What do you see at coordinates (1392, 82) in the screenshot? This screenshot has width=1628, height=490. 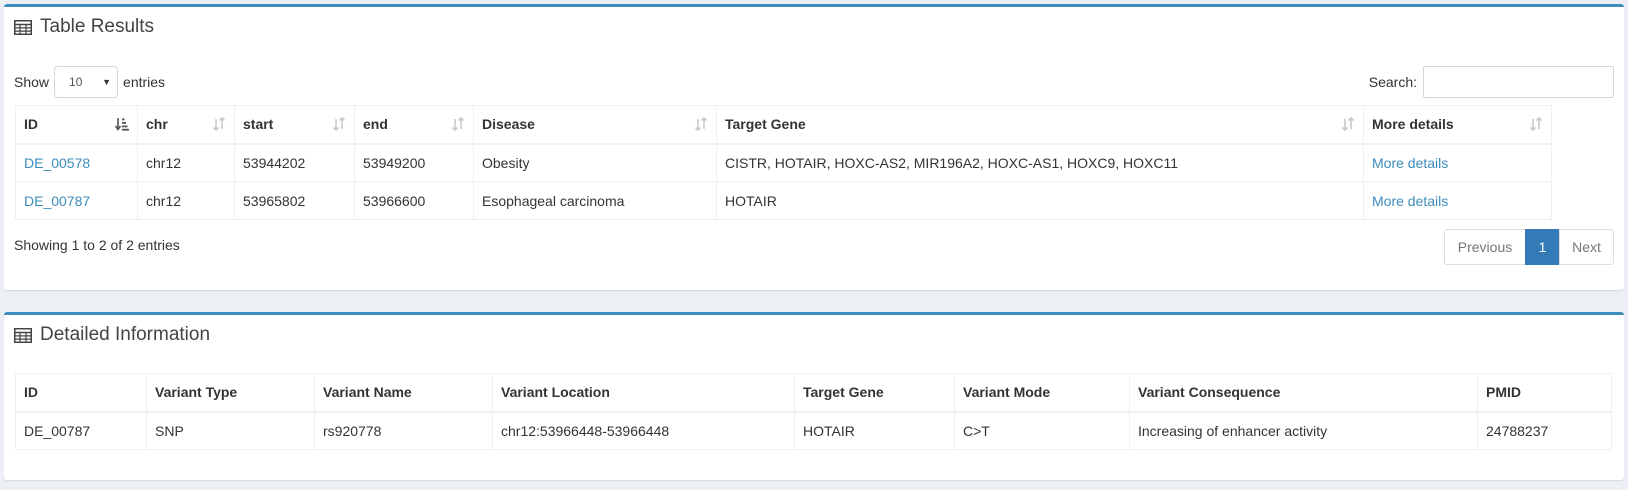 I see `search-label: Search:` at bounding box center [1392, 82].